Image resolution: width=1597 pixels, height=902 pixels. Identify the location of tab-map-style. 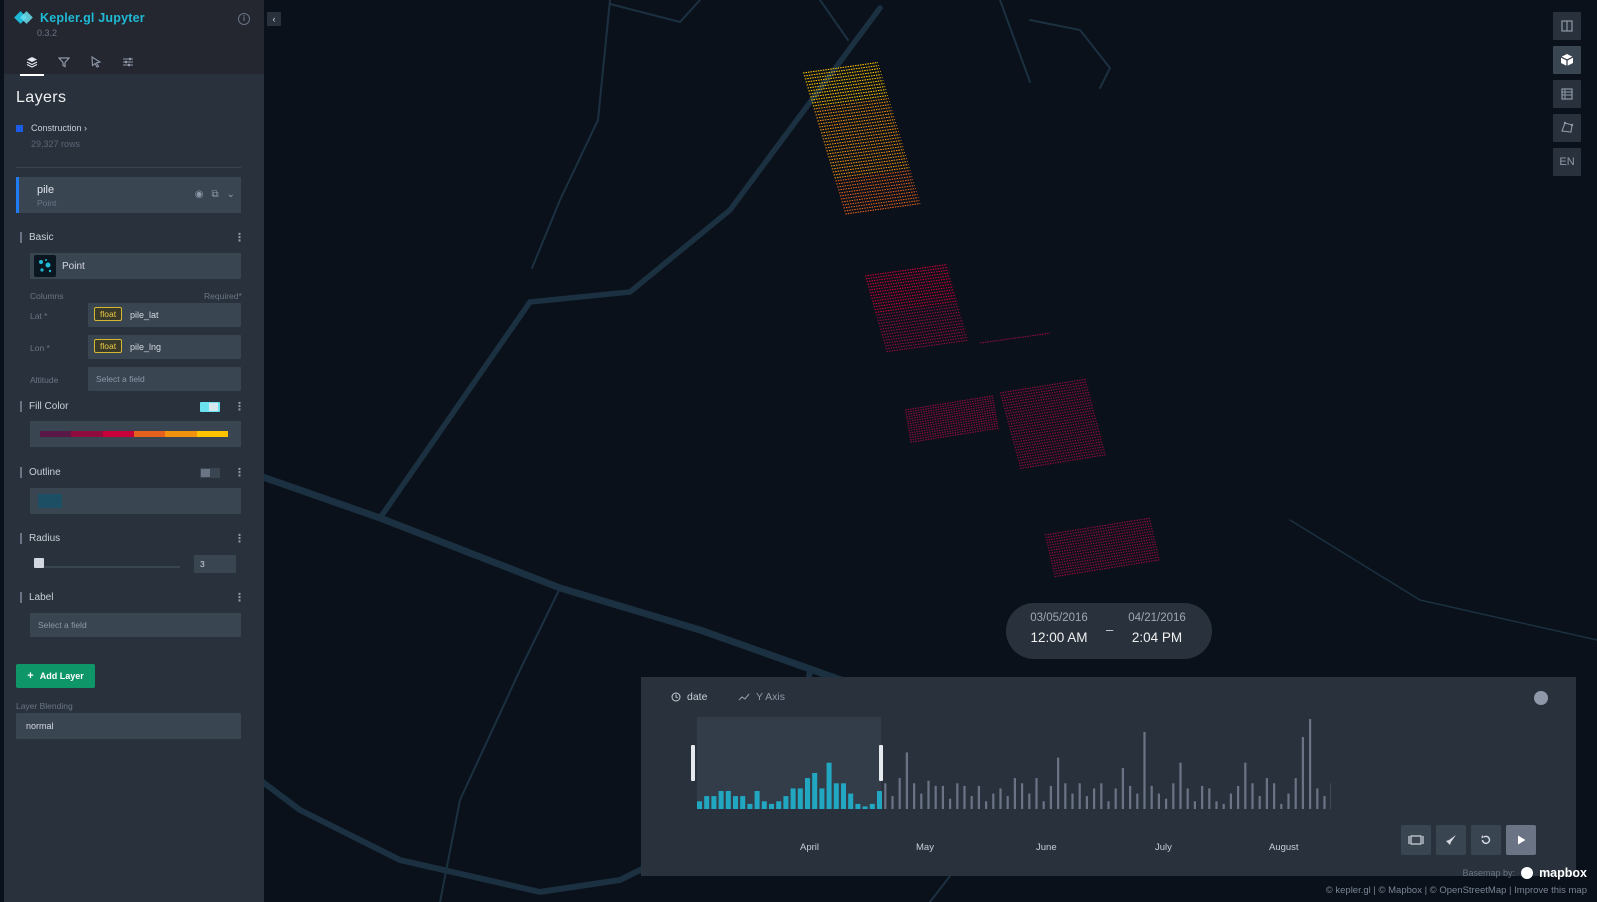
(128, 62).